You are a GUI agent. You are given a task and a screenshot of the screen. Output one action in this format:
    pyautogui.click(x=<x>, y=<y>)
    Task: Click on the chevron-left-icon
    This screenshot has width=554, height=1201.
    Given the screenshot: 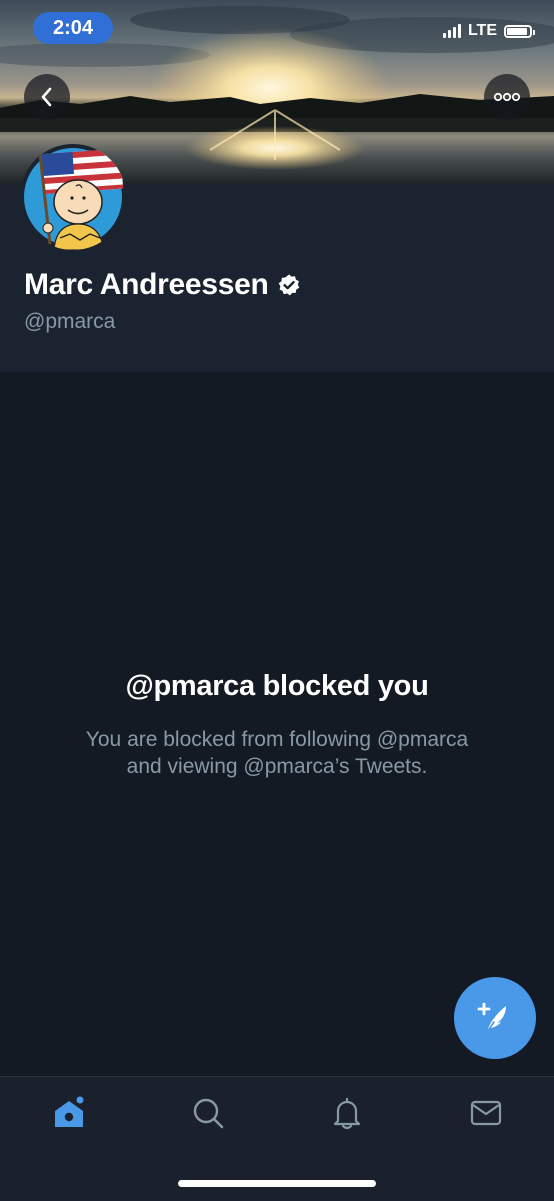 What is the action you would take?
    pyautogui.click(x=46, y=97)
    